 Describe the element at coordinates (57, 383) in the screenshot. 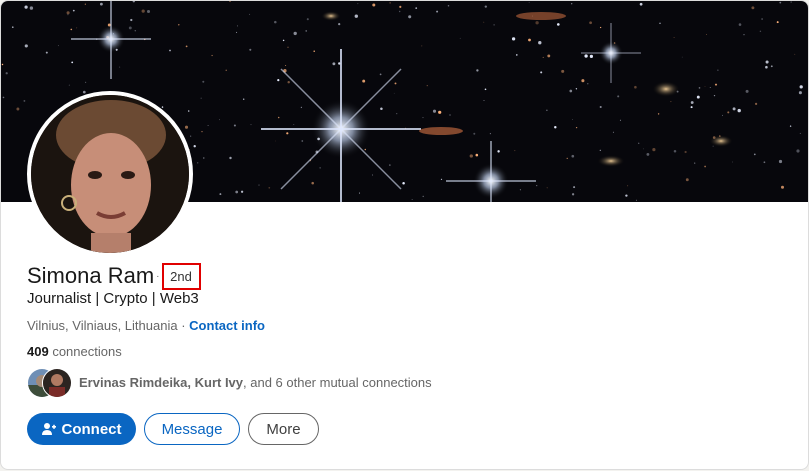

I see `mutual-avatar` at that location.